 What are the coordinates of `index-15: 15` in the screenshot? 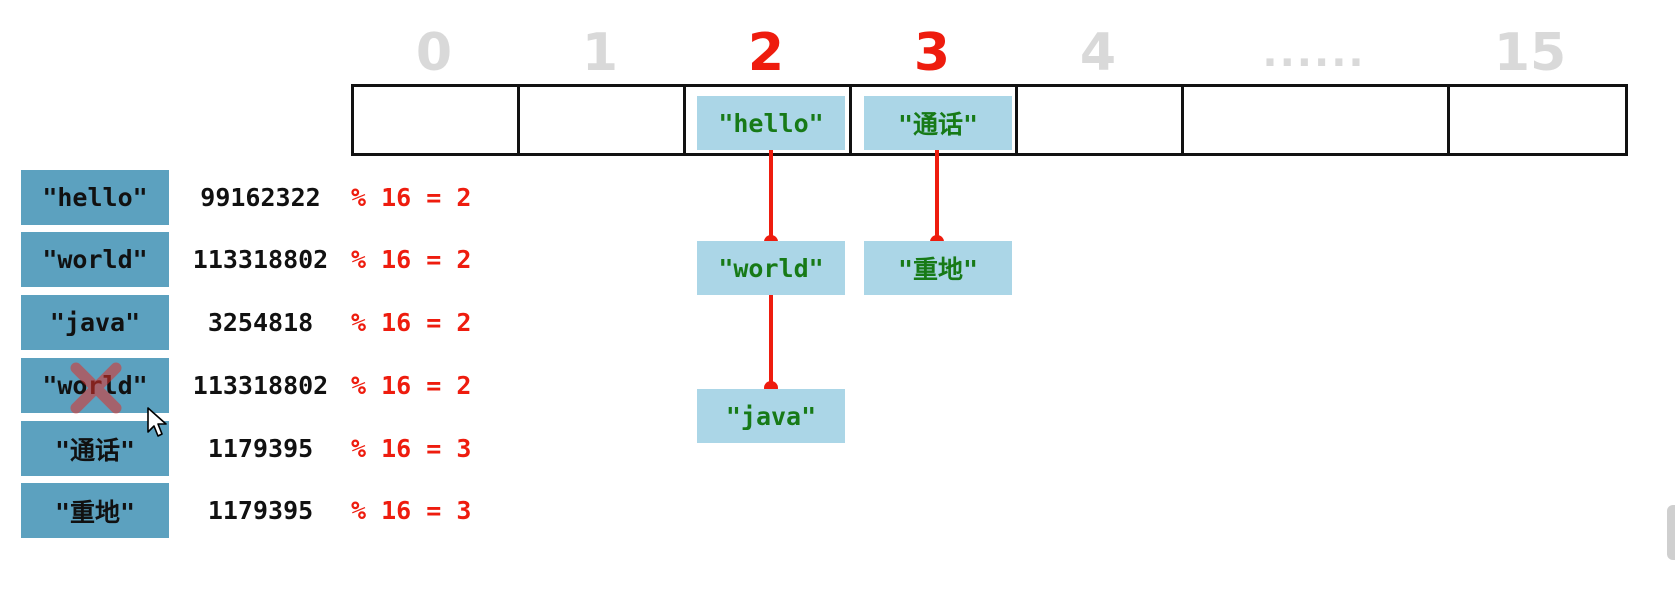 It's located at (1530, 53).